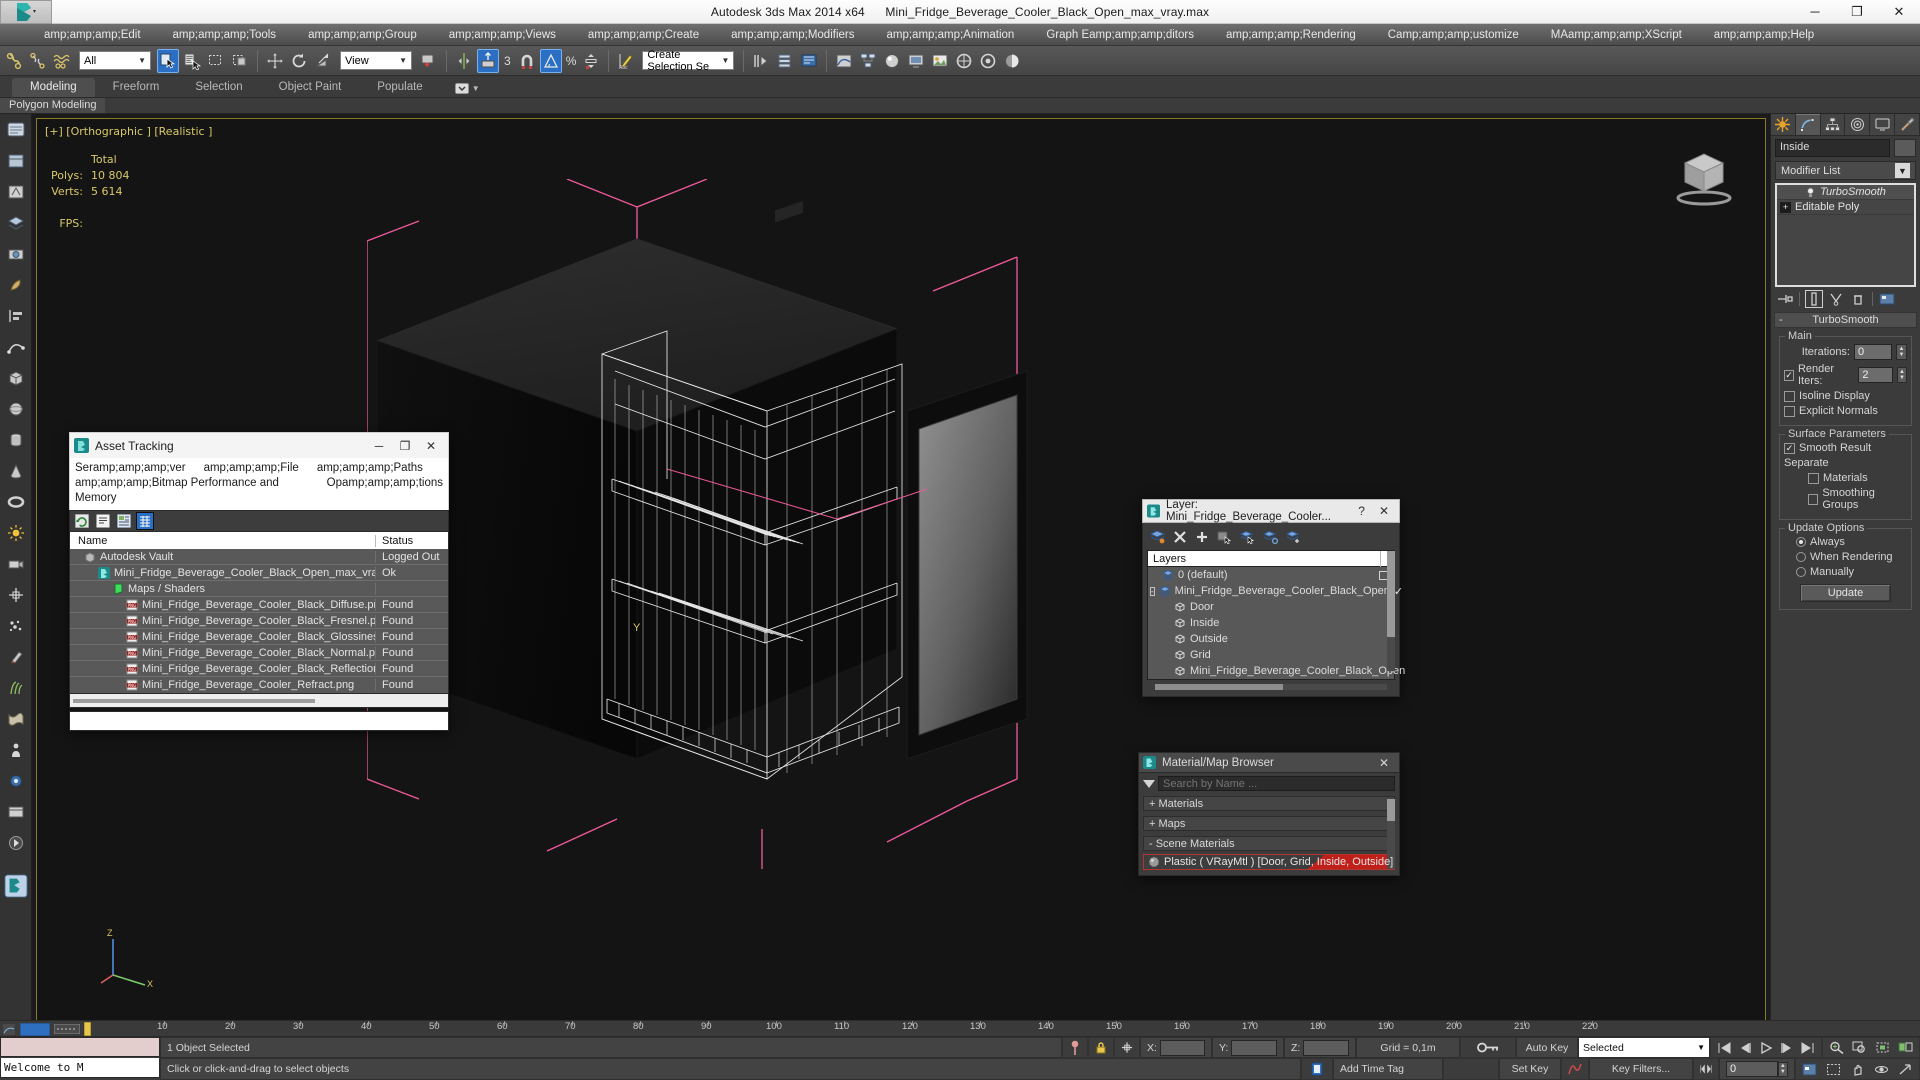  What do you see at coordinates (761, 61) in the screenshot?
I see `mirror-flip-icon` at bounding box center [761, 61].